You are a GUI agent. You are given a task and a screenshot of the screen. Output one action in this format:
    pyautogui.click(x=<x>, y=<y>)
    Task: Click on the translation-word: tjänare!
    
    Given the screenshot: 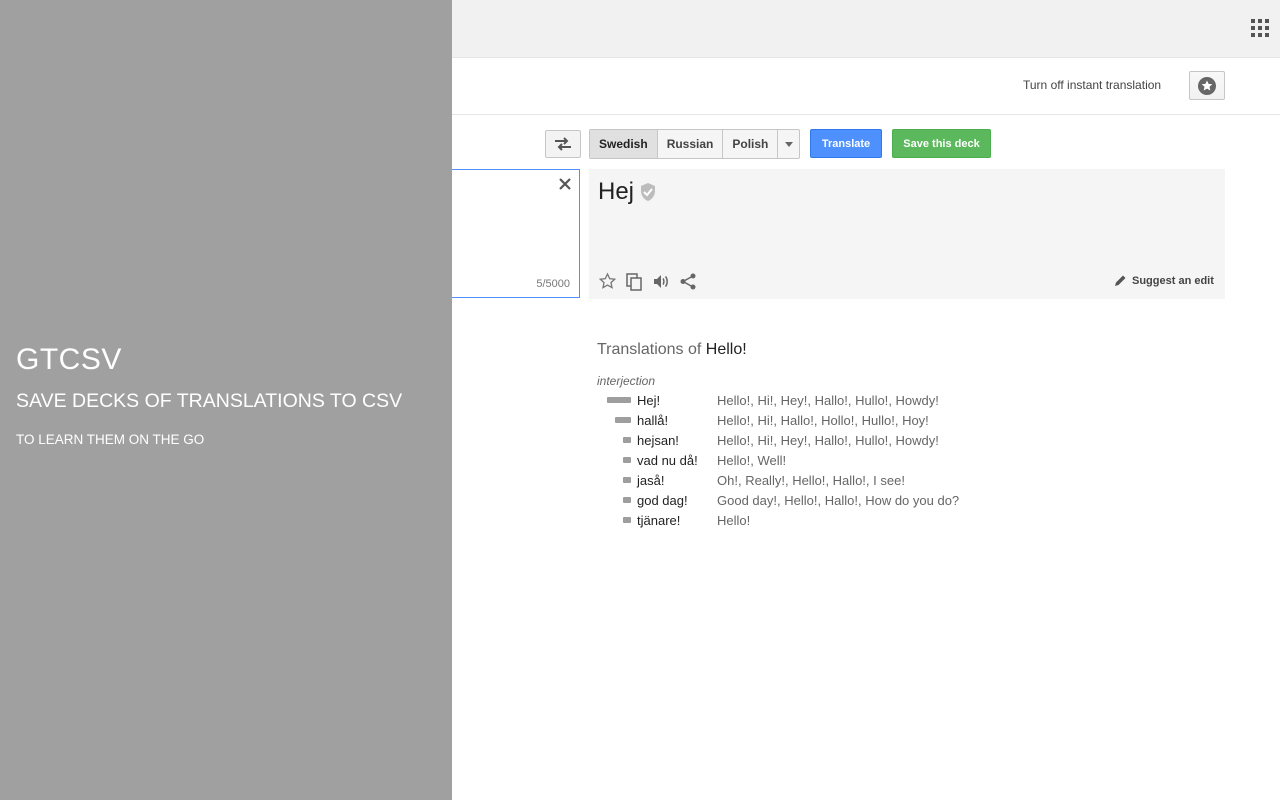 What is the action you would take?
    pyautogui.click(x=677, y=520)
    